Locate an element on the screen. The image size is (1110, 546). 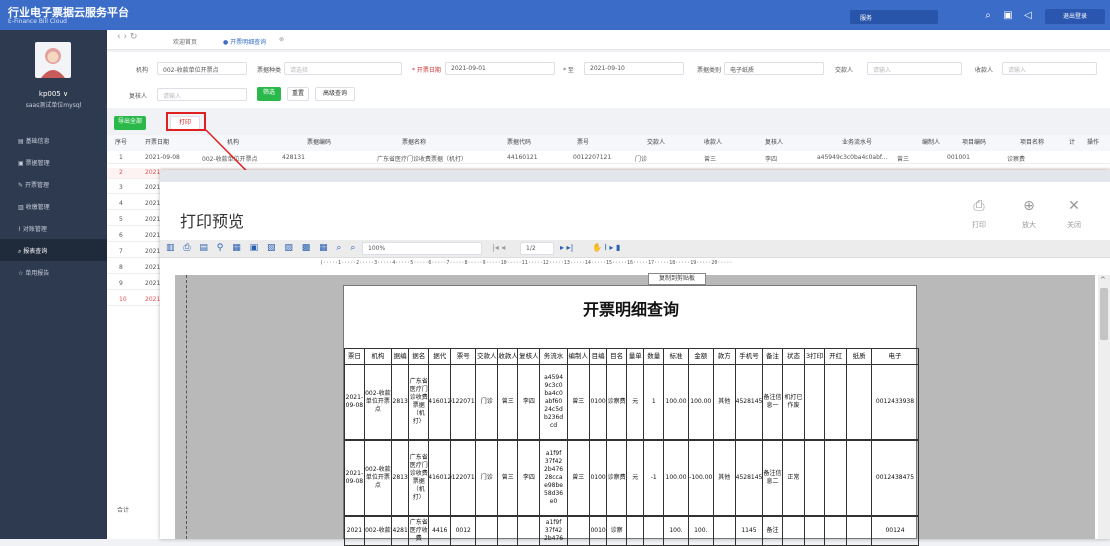
report-cell: 正常 is located at coordinates (793, 478).